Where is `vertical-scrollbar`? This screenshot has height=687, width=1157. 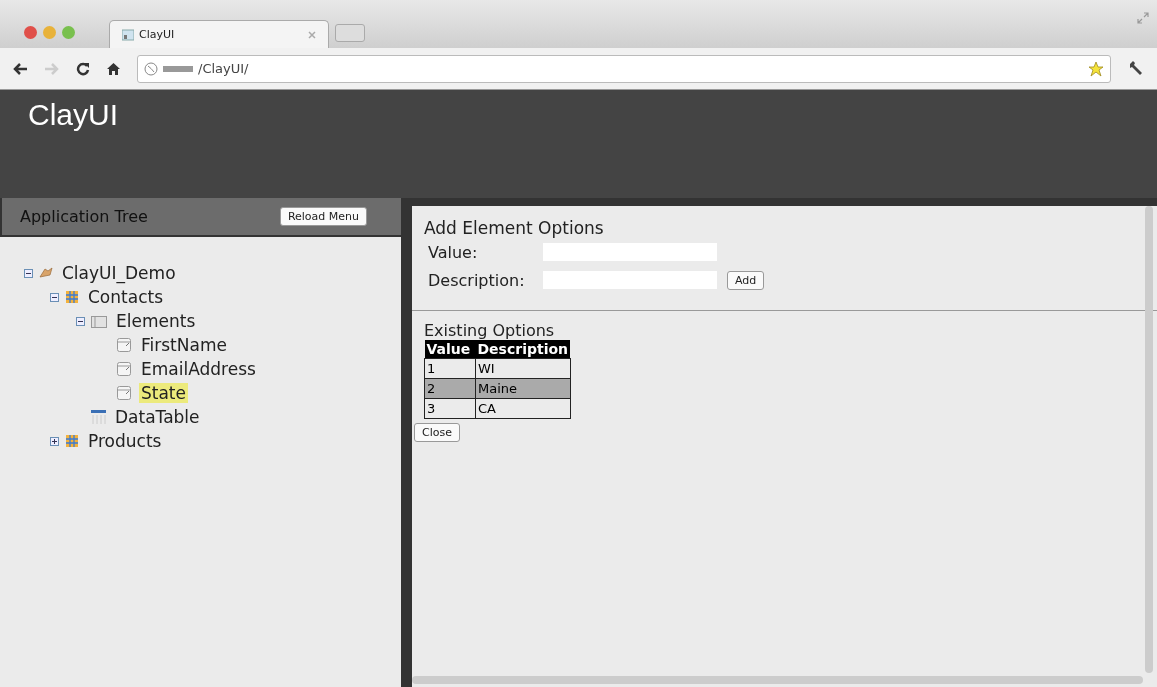 vertical-scrollbar is located at coordinates (1150, 439).